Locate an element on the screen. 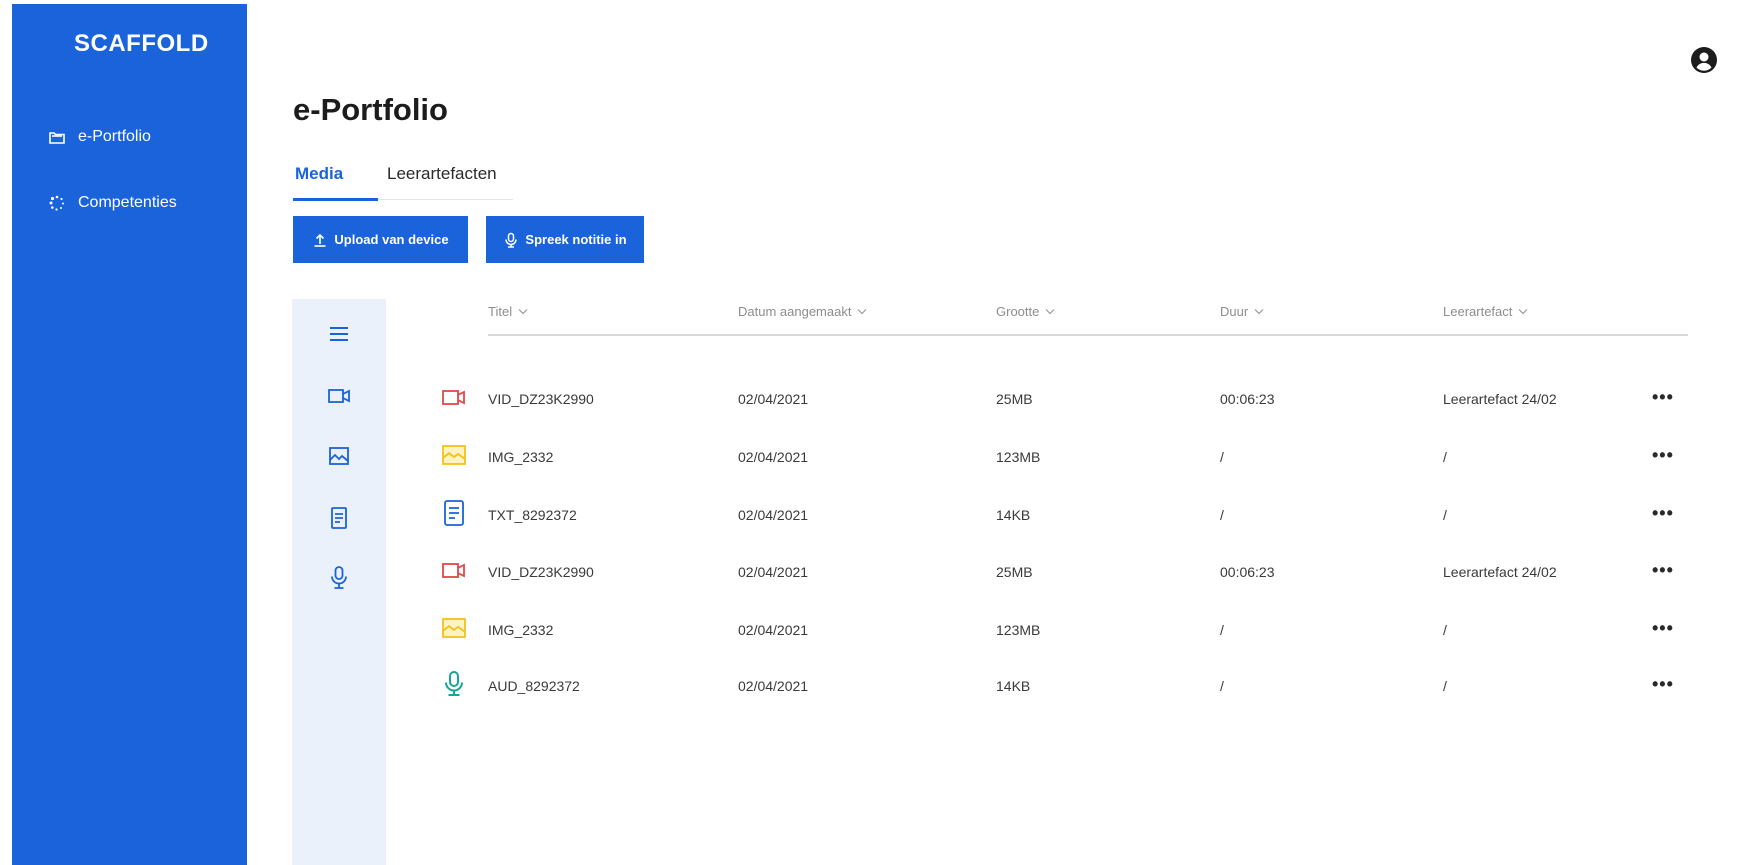  filter-image is located at coordinates (339, 456).